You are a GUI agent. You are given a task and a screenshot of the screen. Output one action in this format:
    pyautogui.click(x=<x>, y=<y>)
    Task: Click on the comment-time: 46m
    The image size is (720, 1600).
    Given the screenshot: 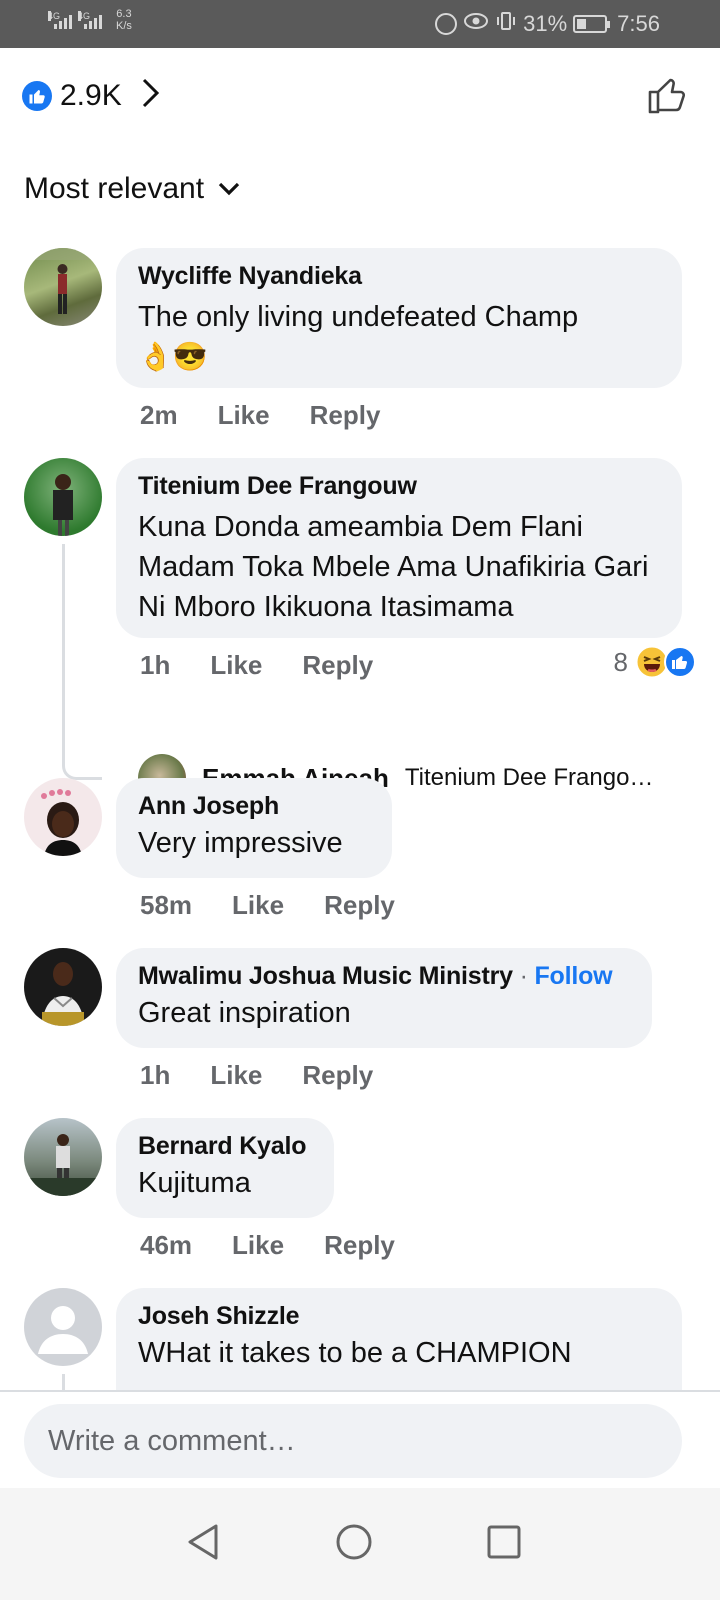 What is the action you would take?
    pyautogui.click(x=166, y=1245)
    